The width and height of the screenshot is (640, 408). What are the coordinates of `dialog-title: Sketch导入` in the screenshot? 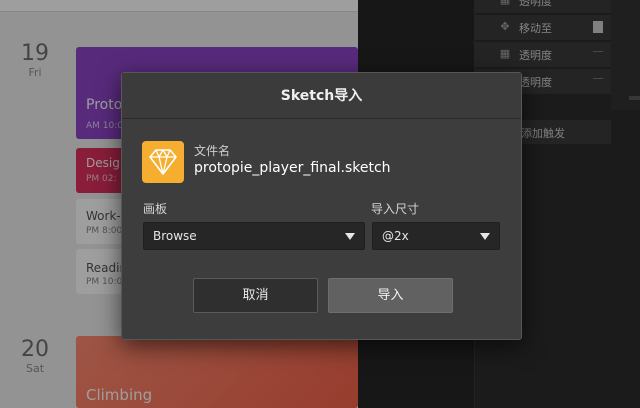 It's located at (321, 96).